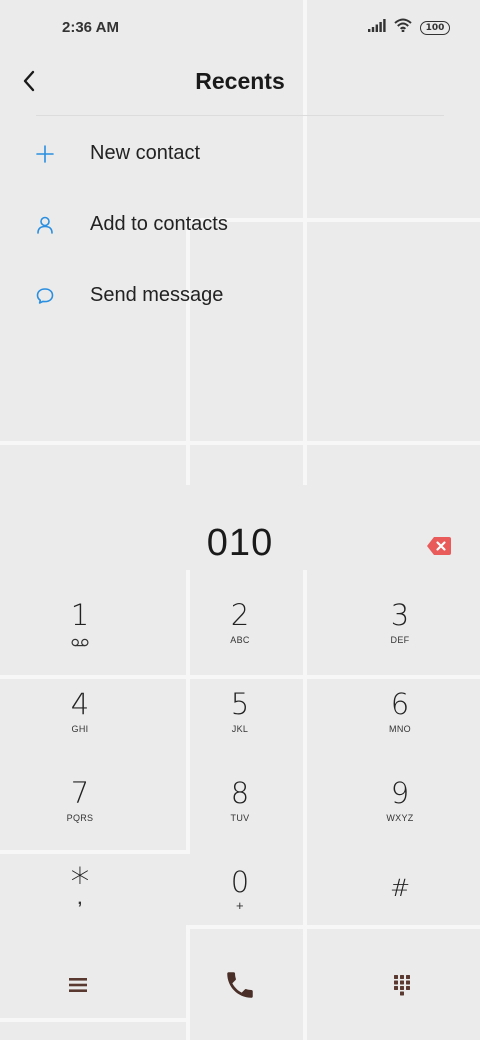 This screenshot has width=480, height=1040. Describe the element at coordinates (240, 818) in the screenshot. I see `key-letters: TUV` at that location.